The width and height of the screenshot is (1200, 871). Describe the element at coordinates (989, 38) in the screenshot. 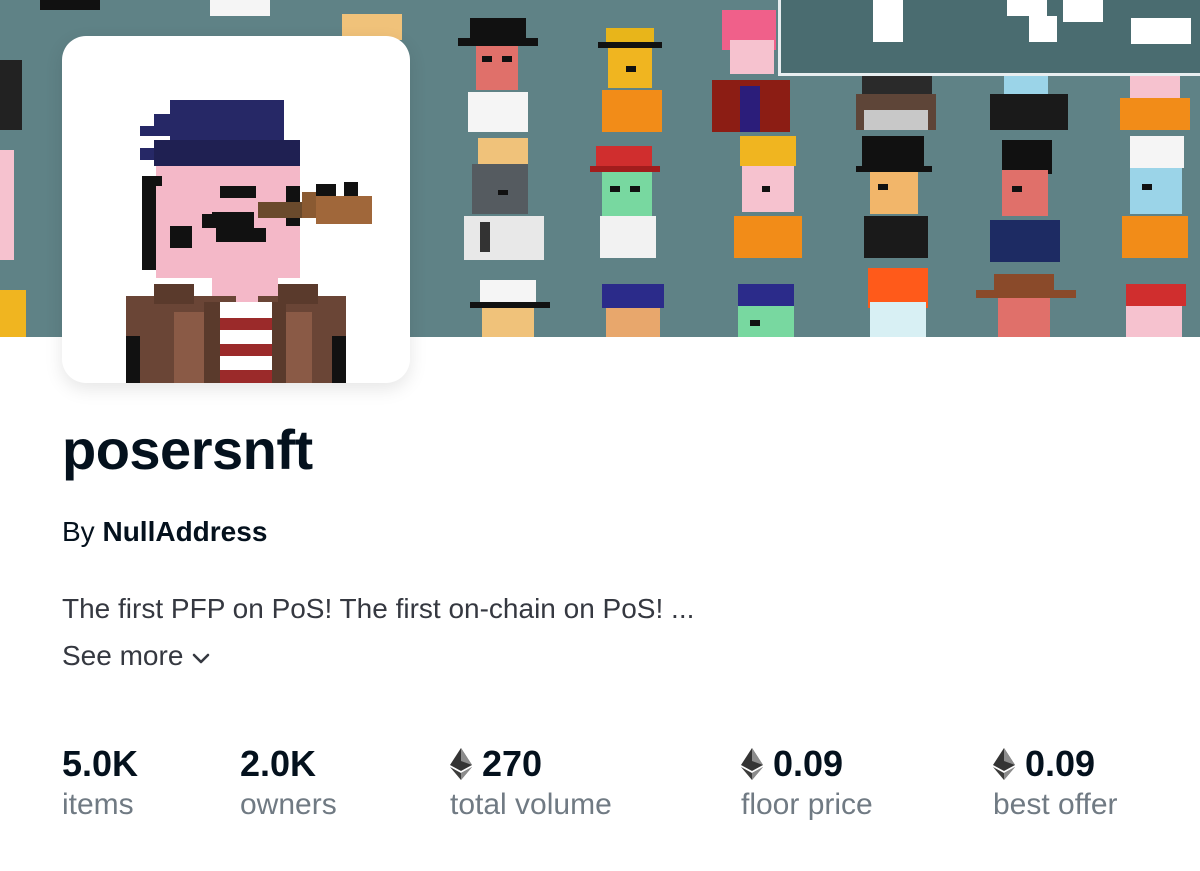

I see `banner-overlay-image` at that location.